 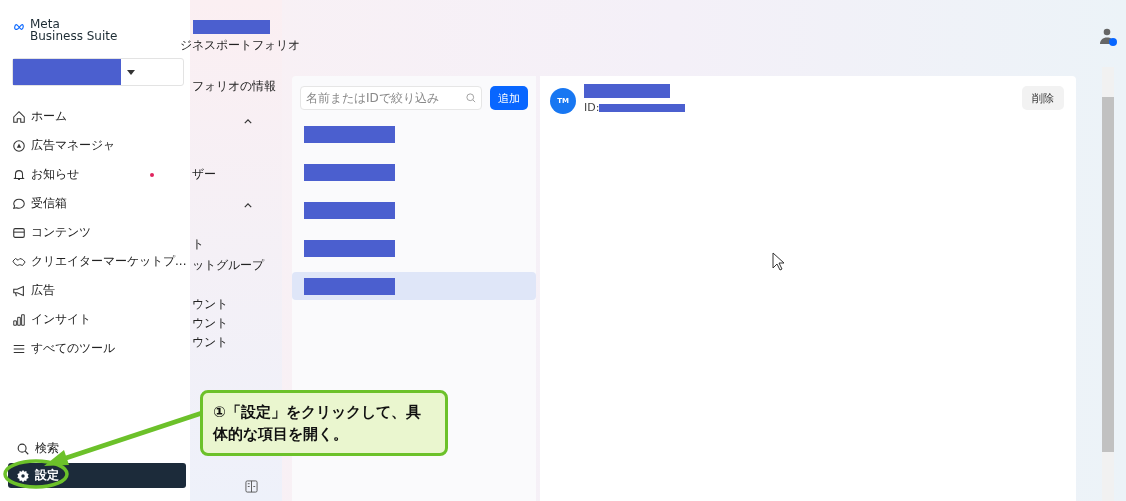 I want to click on nav-item: お知らせ, so click(x=95, y=174).